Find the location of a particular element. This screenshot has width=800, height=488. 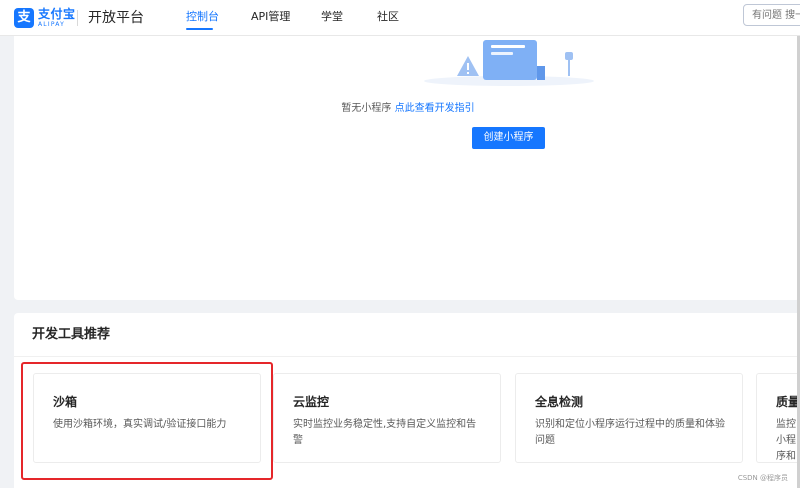

section-divider is located at coordinates (407, 356).